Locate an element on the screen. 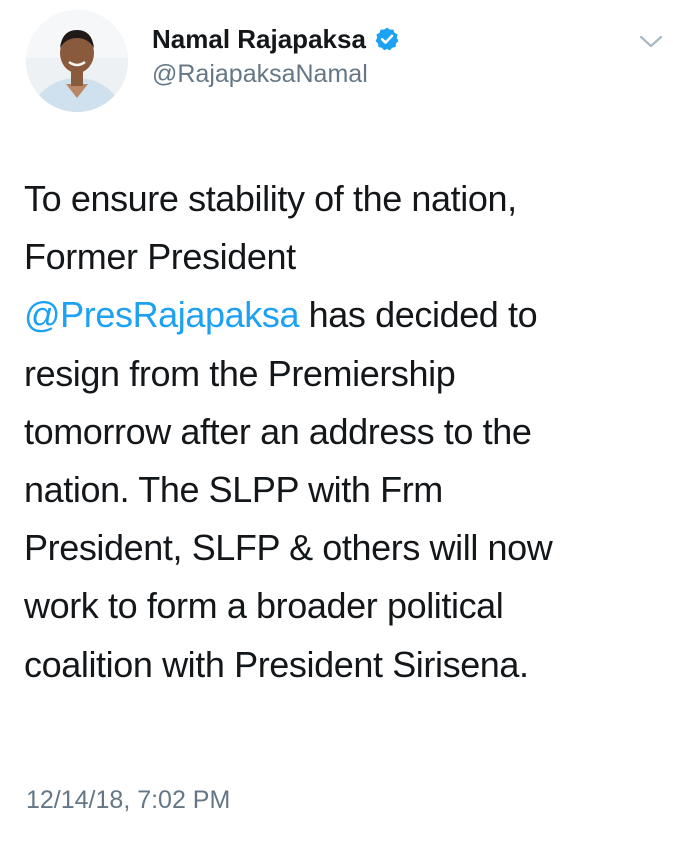 This screenshot has height=843, width=673. tweet-text-line: resign from the Premiership is located at coordinates (344, 374).